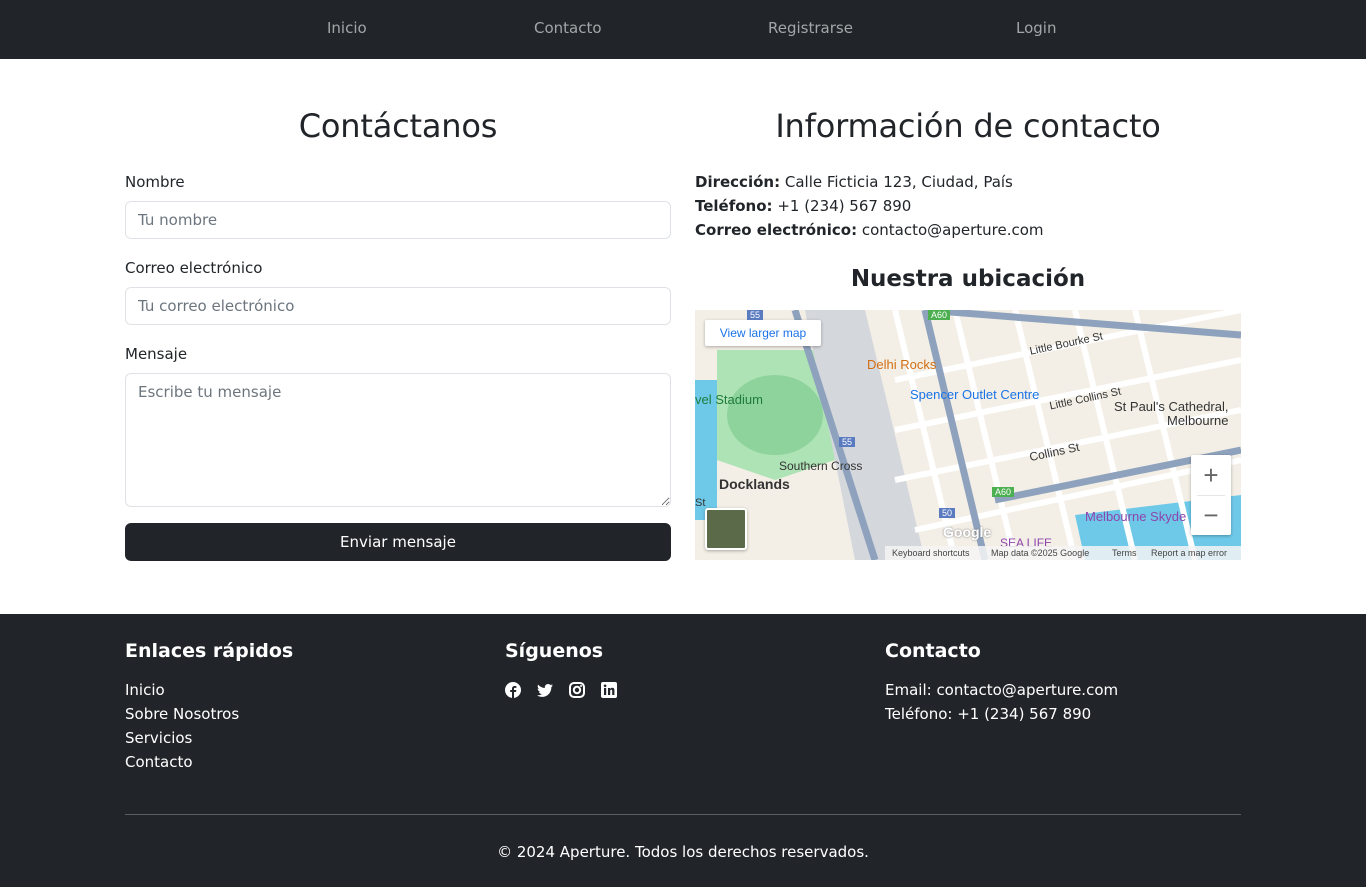  Describe the element at coordinates (776, 230) in the screenshot. I see `email-info-label: Correo electrónico:` at that location.